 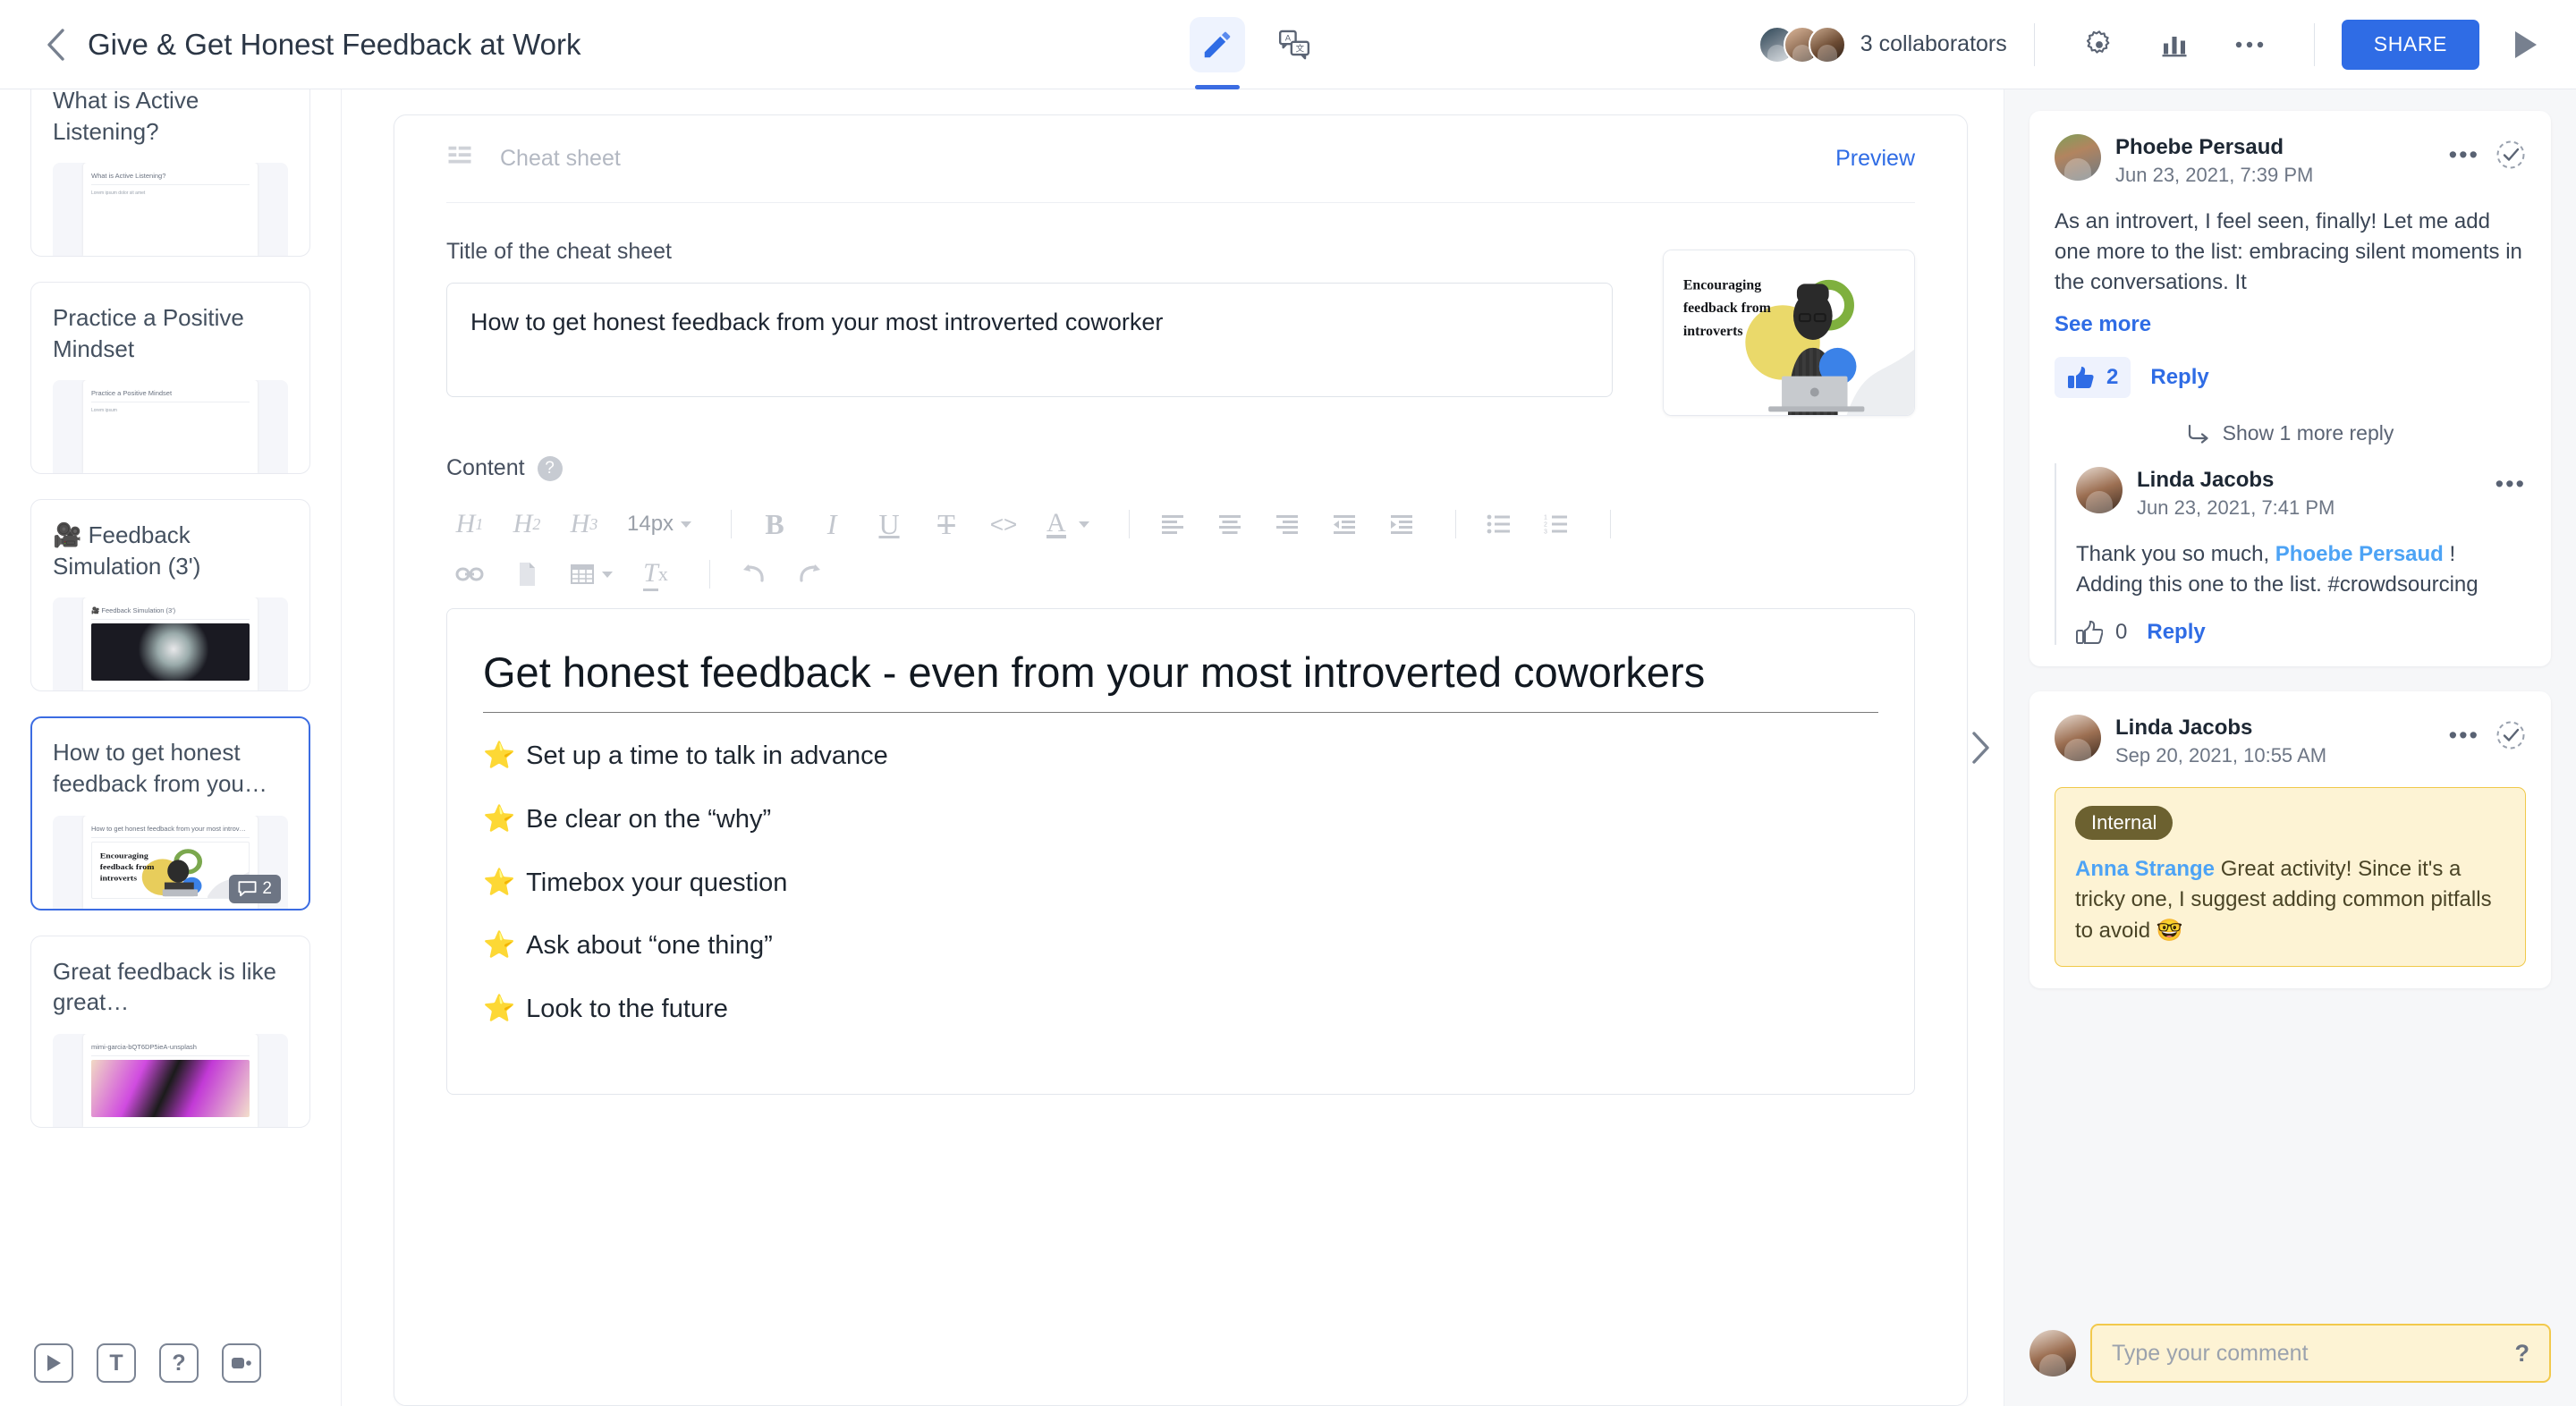 I want to click on comment-actions: •••, so click(x=2487, y=152).